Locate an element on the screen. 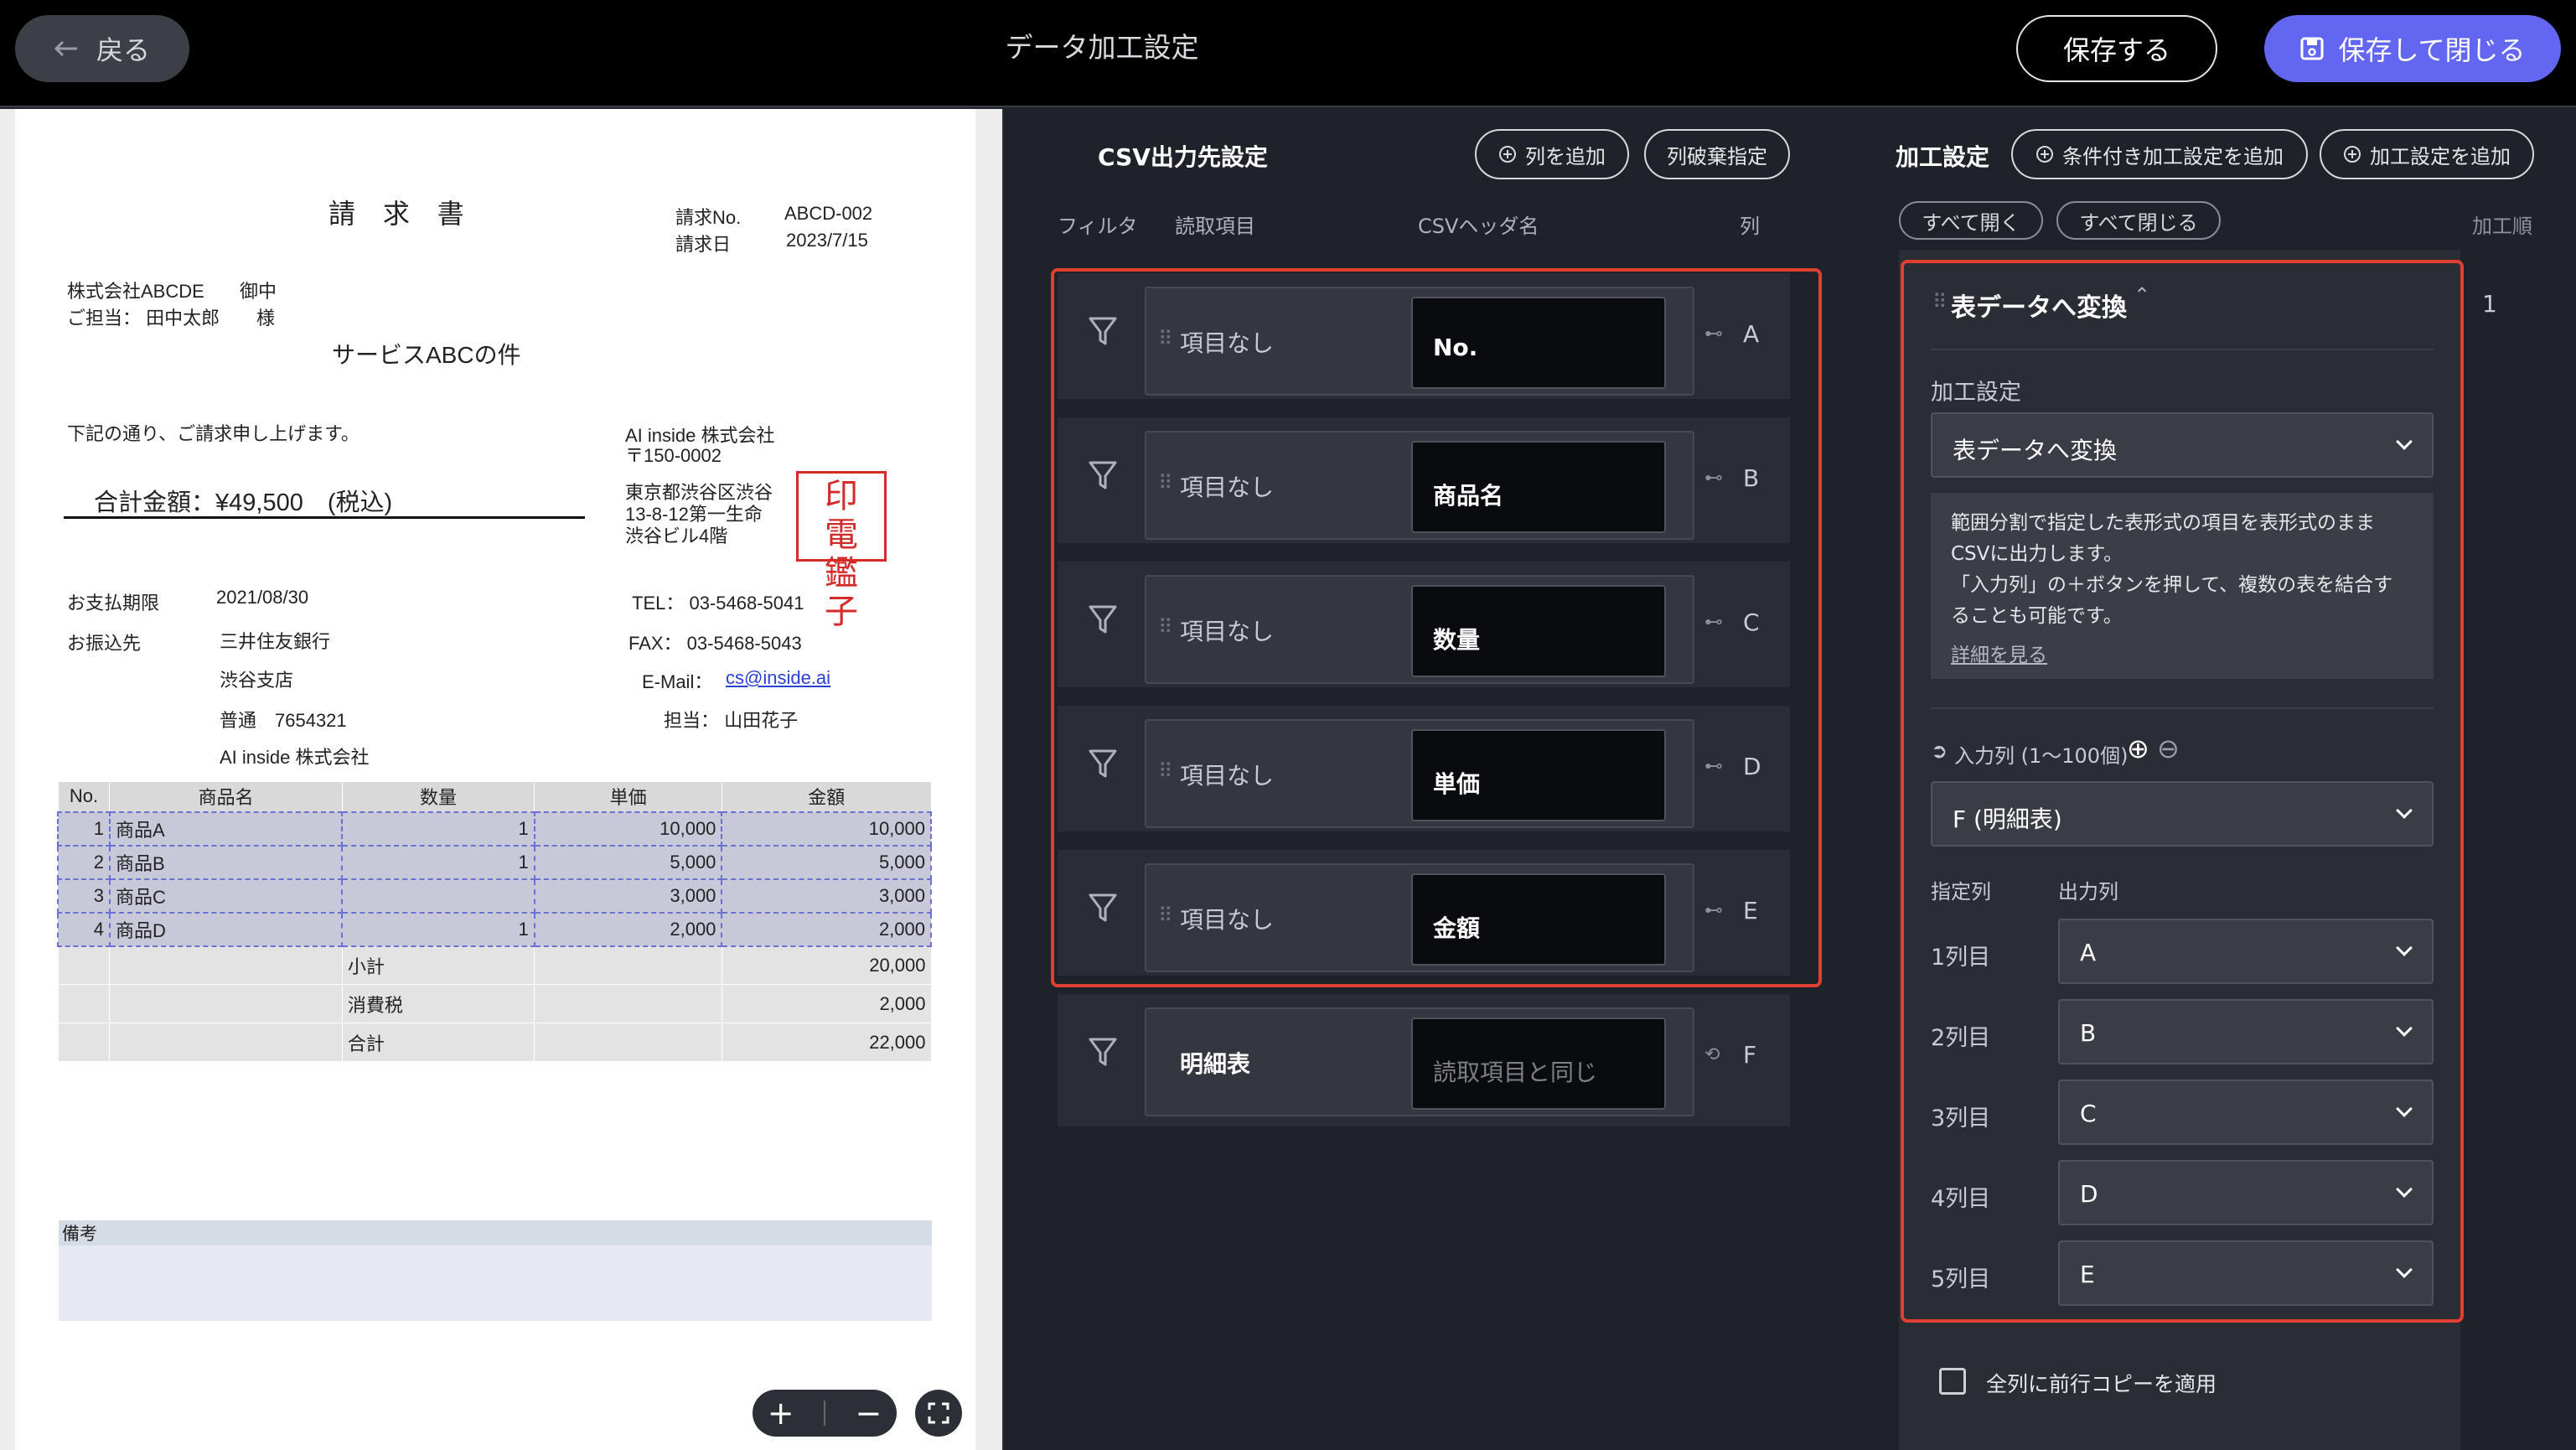 This screenshot has width=2576, height=1450. cell: 商品A is located at coordinates (226, 828).